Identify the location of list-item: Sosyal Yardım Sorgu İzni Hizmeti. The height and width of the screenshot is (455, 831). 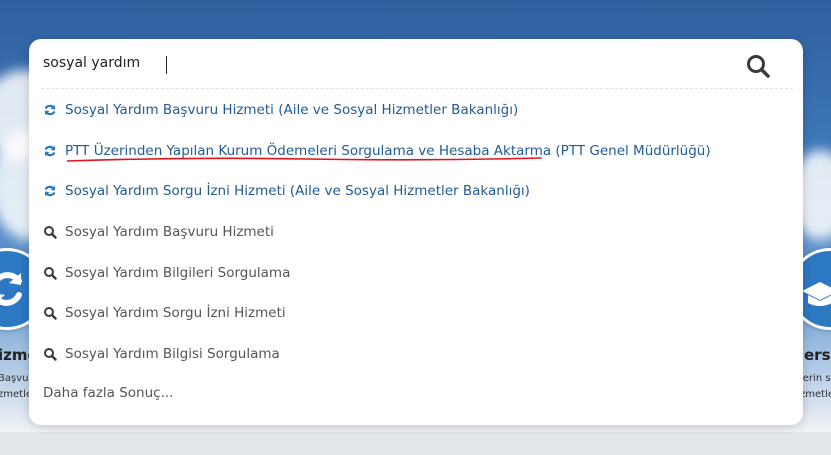
(164, 313).